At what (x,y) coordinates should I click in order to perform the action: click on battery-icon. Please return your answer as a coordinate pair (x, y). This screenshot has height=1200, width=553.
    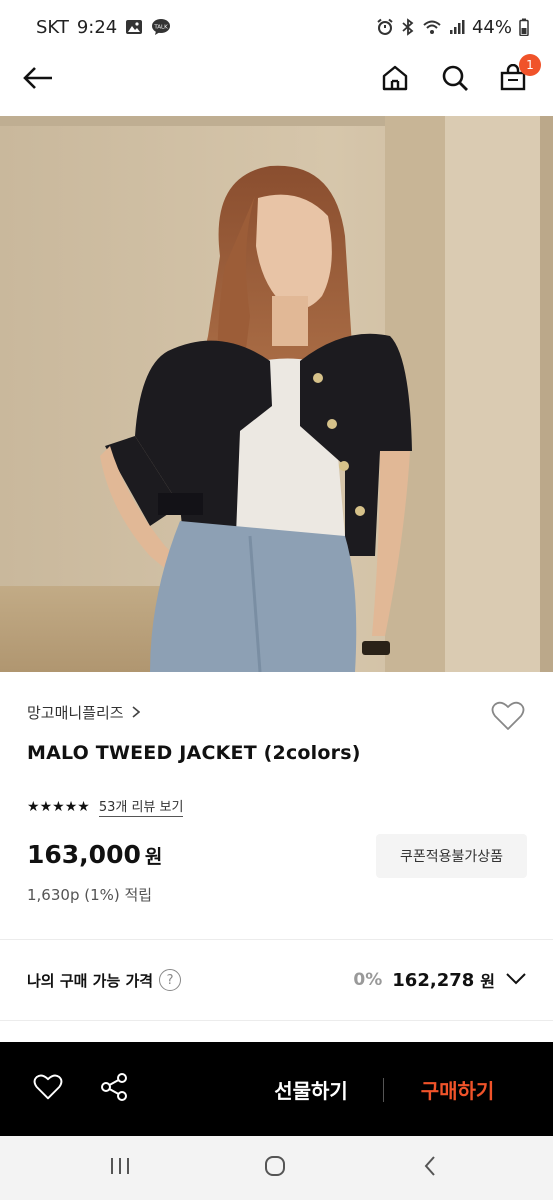
    Looking at the image, I should click on (524, 27).